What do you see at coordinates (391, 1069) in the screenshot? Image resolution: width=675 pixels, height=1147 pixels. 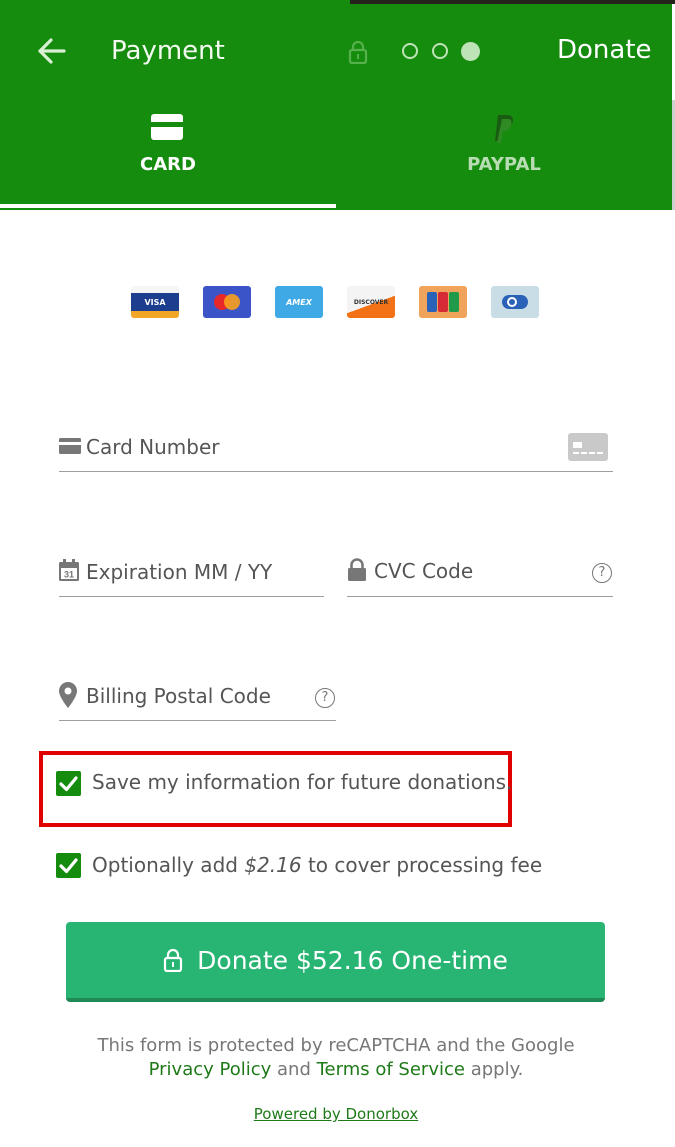 I see `terms-of-service-link: Terms of Service` at bounding box center [391, 1069].